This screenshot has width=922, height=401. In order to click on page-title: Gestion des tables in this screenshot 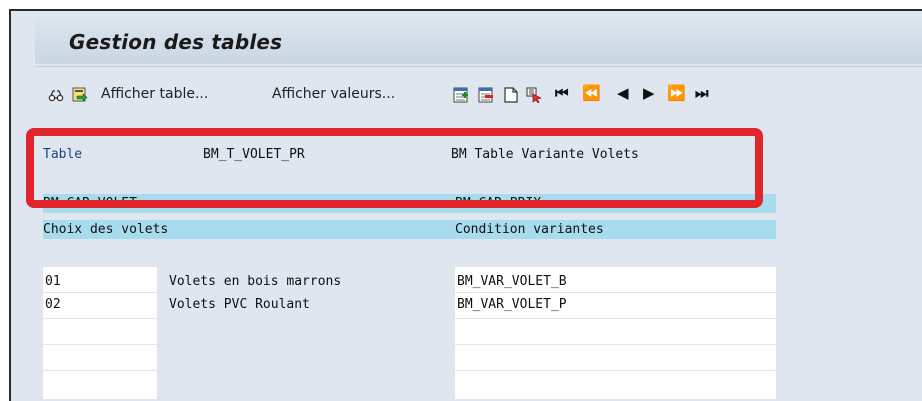, I will do `click(176, 42)`.